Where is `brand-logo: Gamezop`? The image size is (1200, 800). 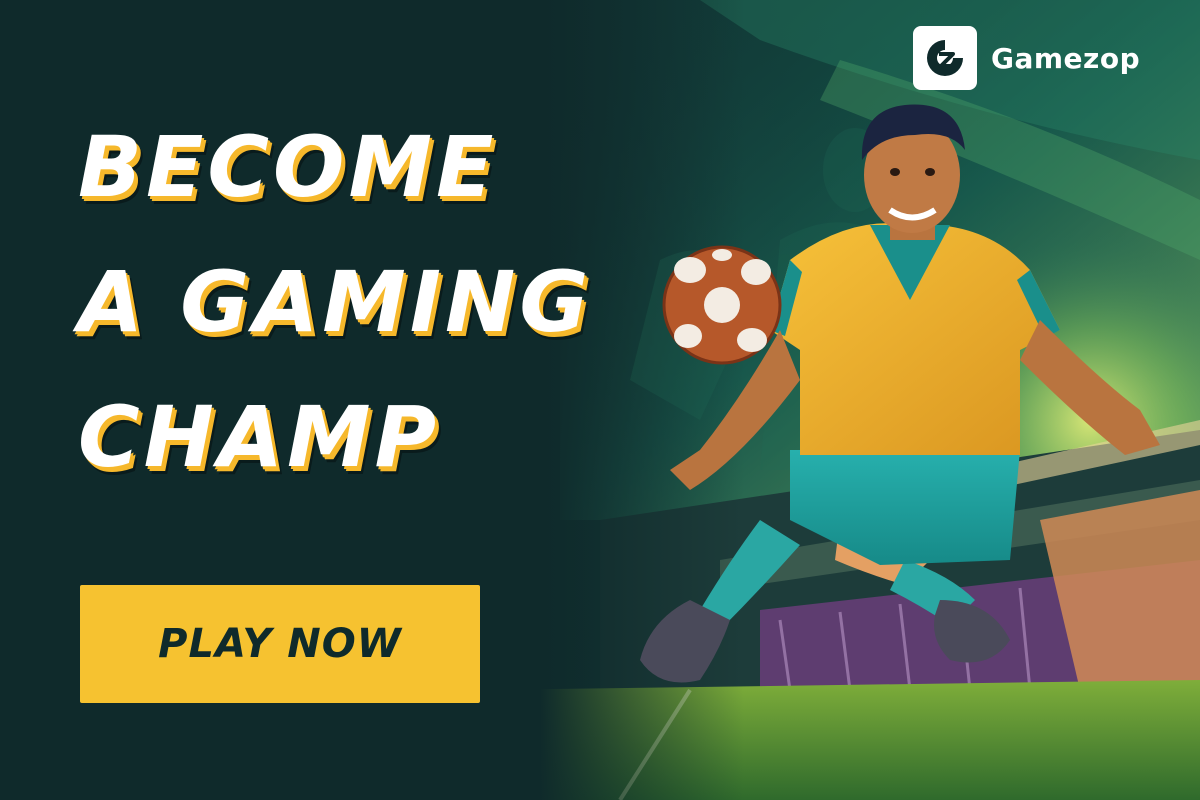 brand-logo: Gamezop is located at coordinates (1026, 58).